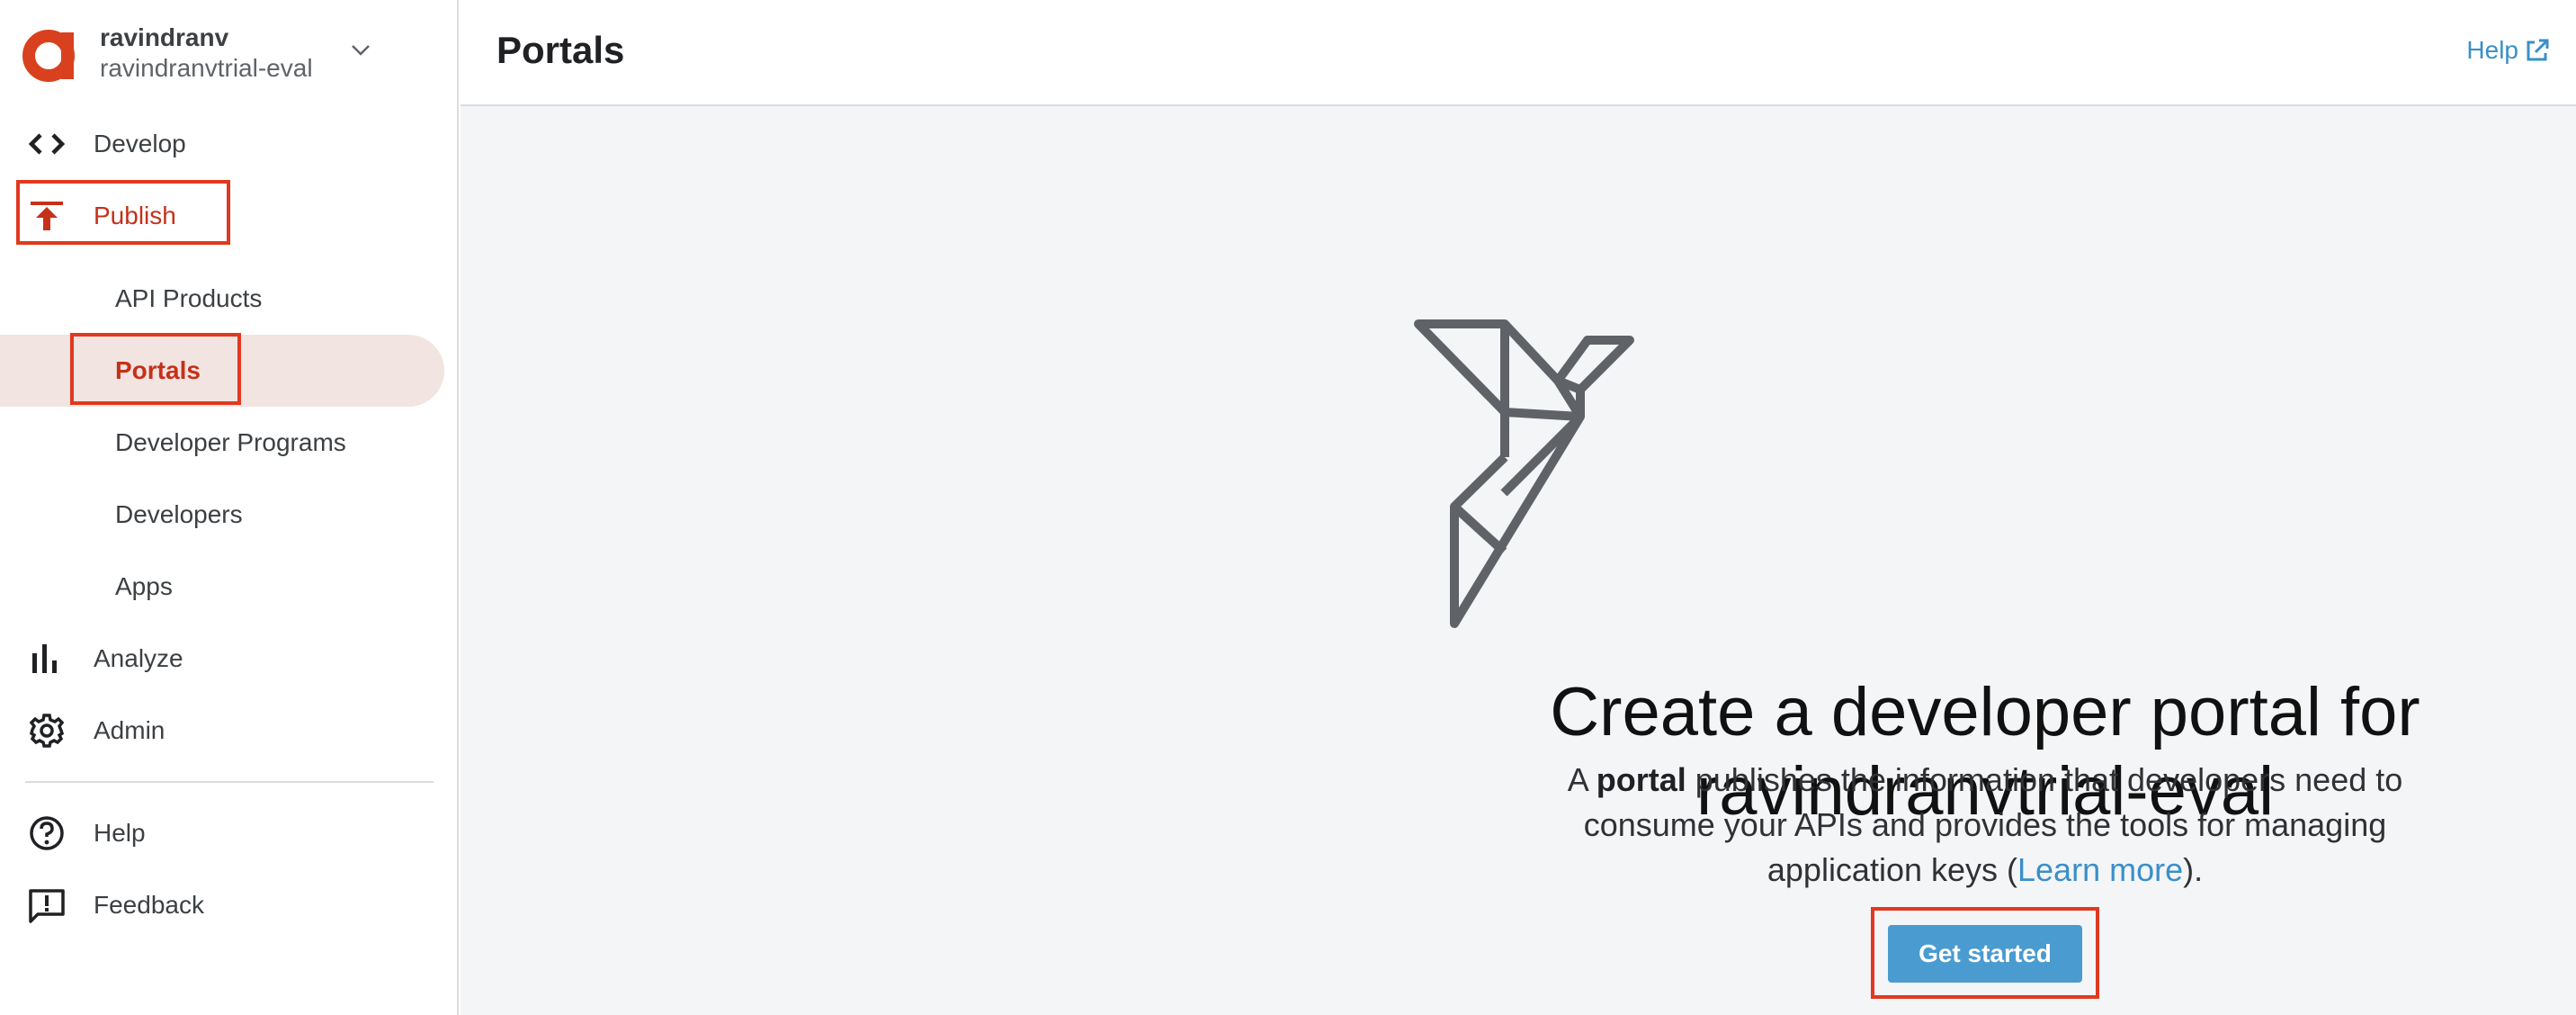 The height and width of the screenshot is (1015, 2576). What do you see at coordinates (1524, 474) in the screenshot?
I see `origami-bird-icon` at bounding box center [1524, 474].